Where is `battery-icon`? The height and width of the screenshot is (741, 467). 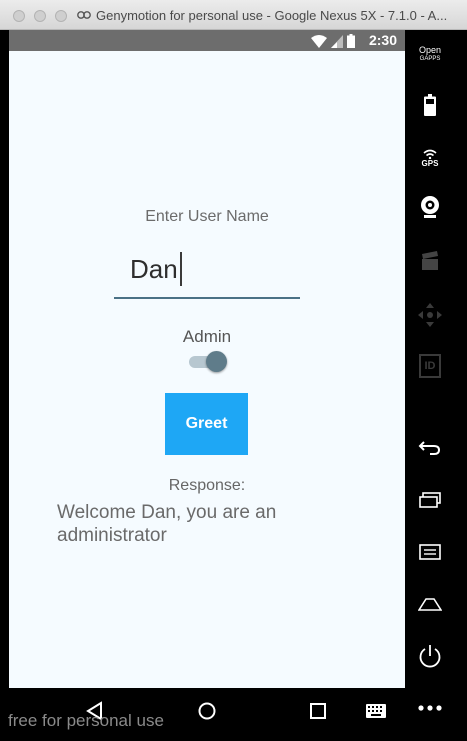 battery-icon is located at coordinates (430, 105).